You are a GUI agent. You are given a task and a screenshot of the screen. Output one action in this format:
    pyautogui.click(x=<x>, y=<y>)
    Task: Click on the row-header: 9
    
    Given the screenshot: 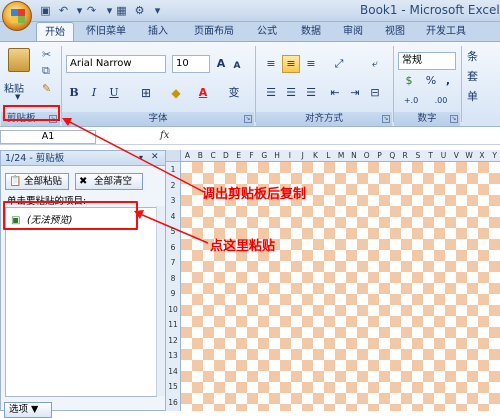 What is the action you would take?
    pyautogui.click(x=173, y=293)
    